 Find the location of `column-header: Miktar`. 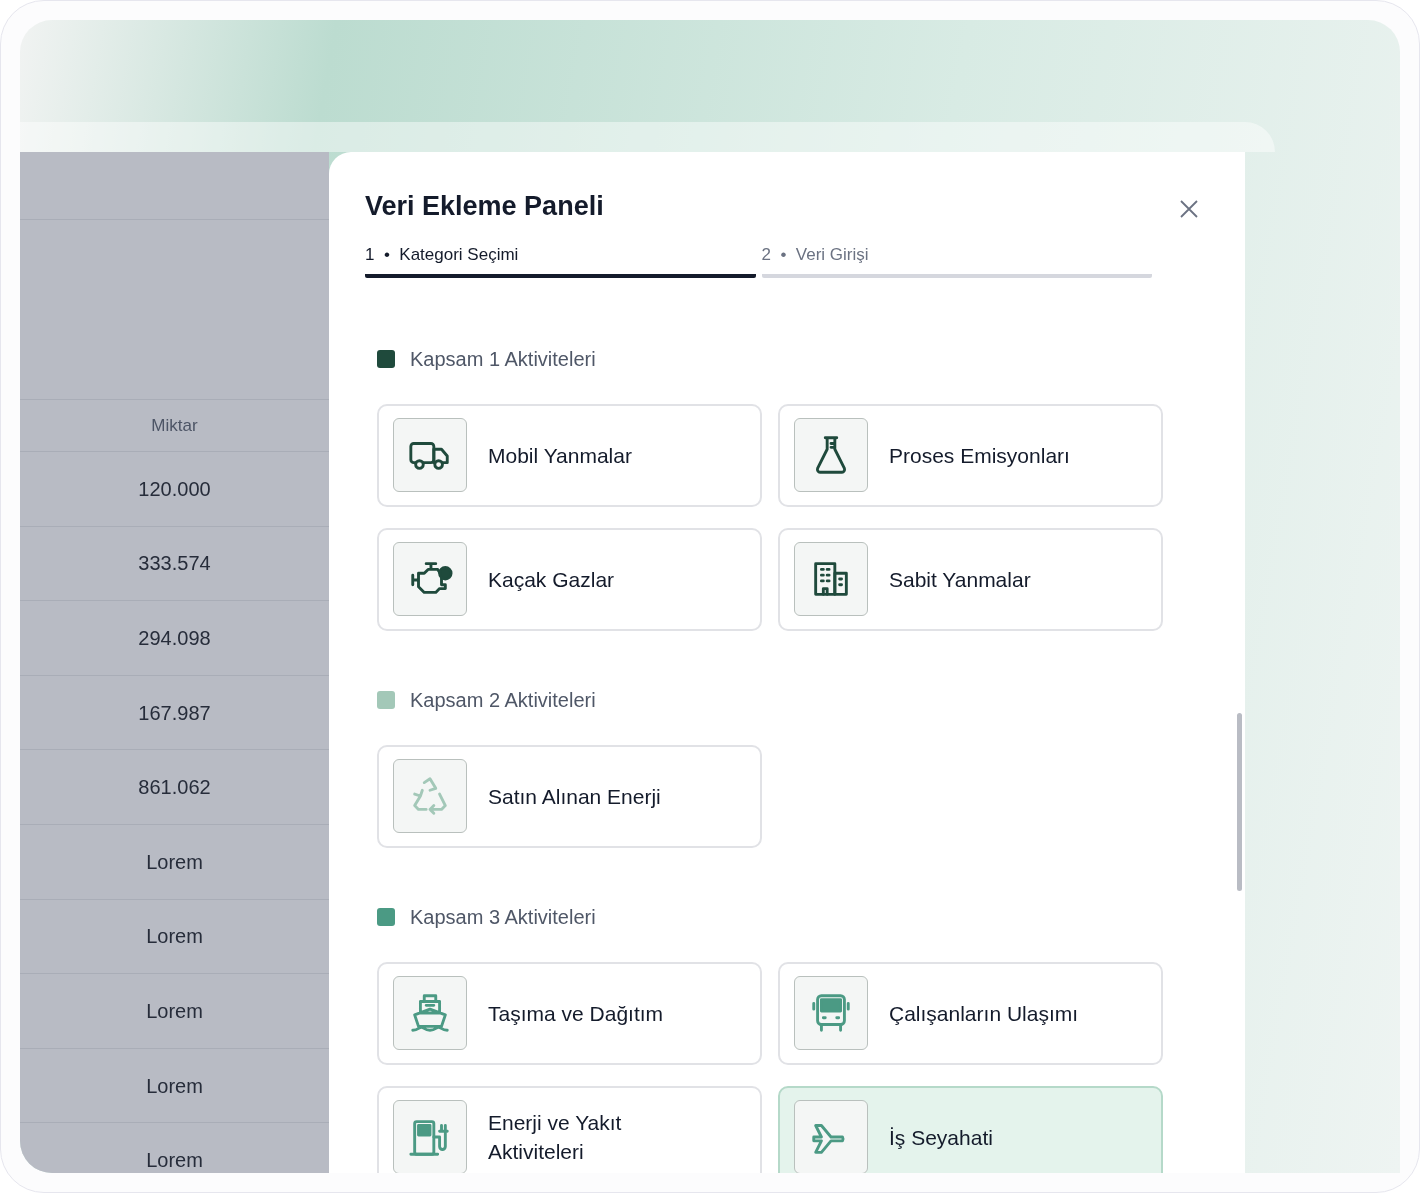

column-header: Miktar is located at coordinates (174, 425).